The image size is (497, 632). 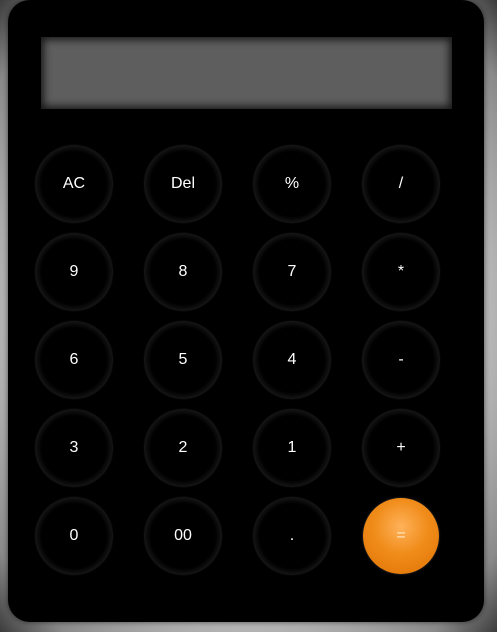 What do you see at coordinates (292, 448) in the screenshot?
I see `digit-1-button: 1` at bounding box center [292, 448].